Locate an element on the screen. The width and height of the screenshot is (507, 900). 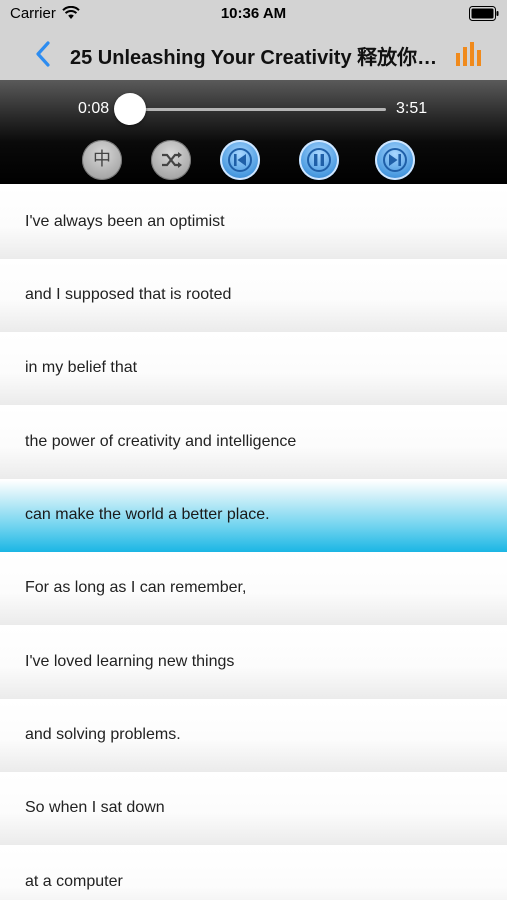
previous-button is located at coordinates (240, 160).